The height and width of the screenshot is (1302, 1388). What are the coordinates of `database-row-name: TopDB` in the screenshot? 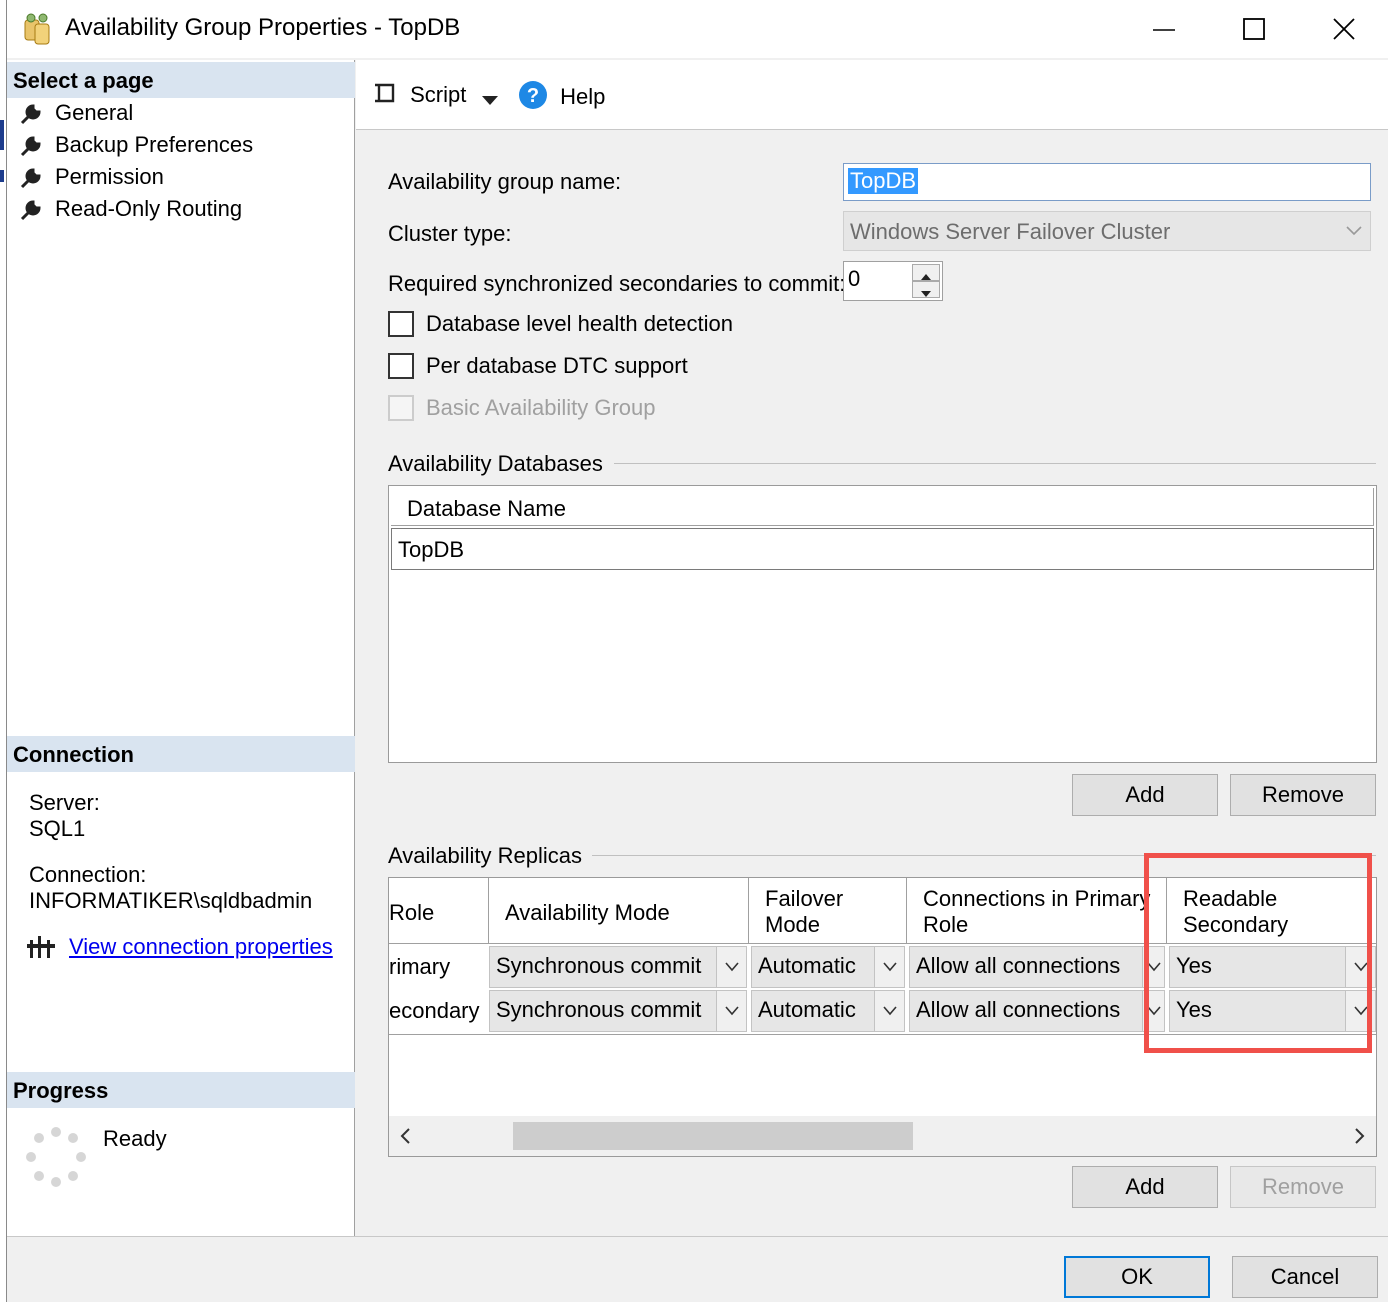 It's located at (431, 549).